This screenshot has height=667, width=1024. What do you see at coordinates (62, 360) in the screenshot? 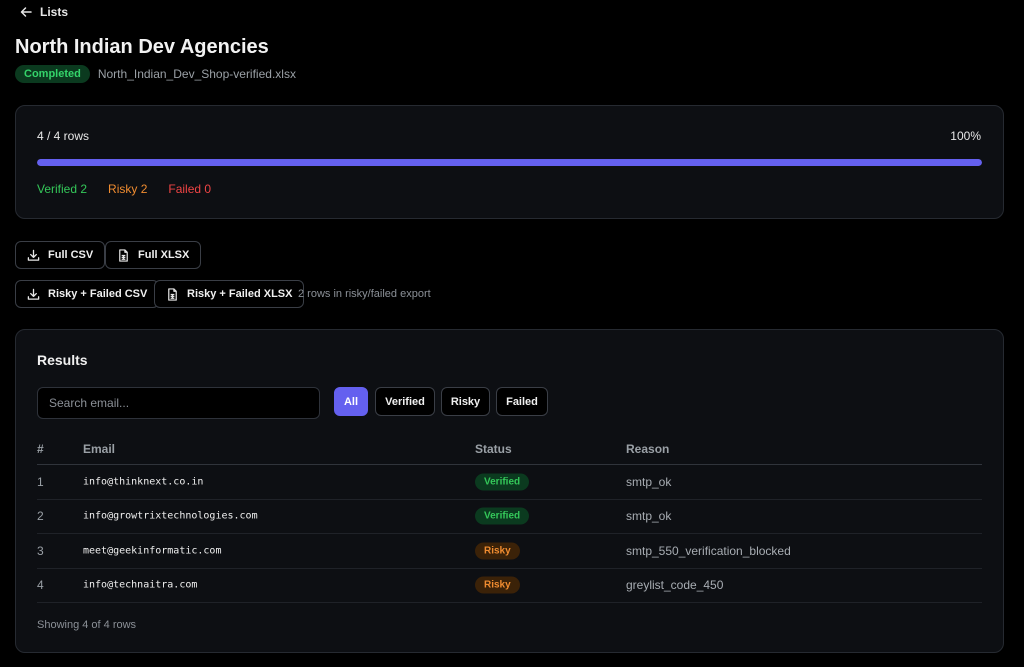
I see `results-title: Results` at bounding box center [62, 360].